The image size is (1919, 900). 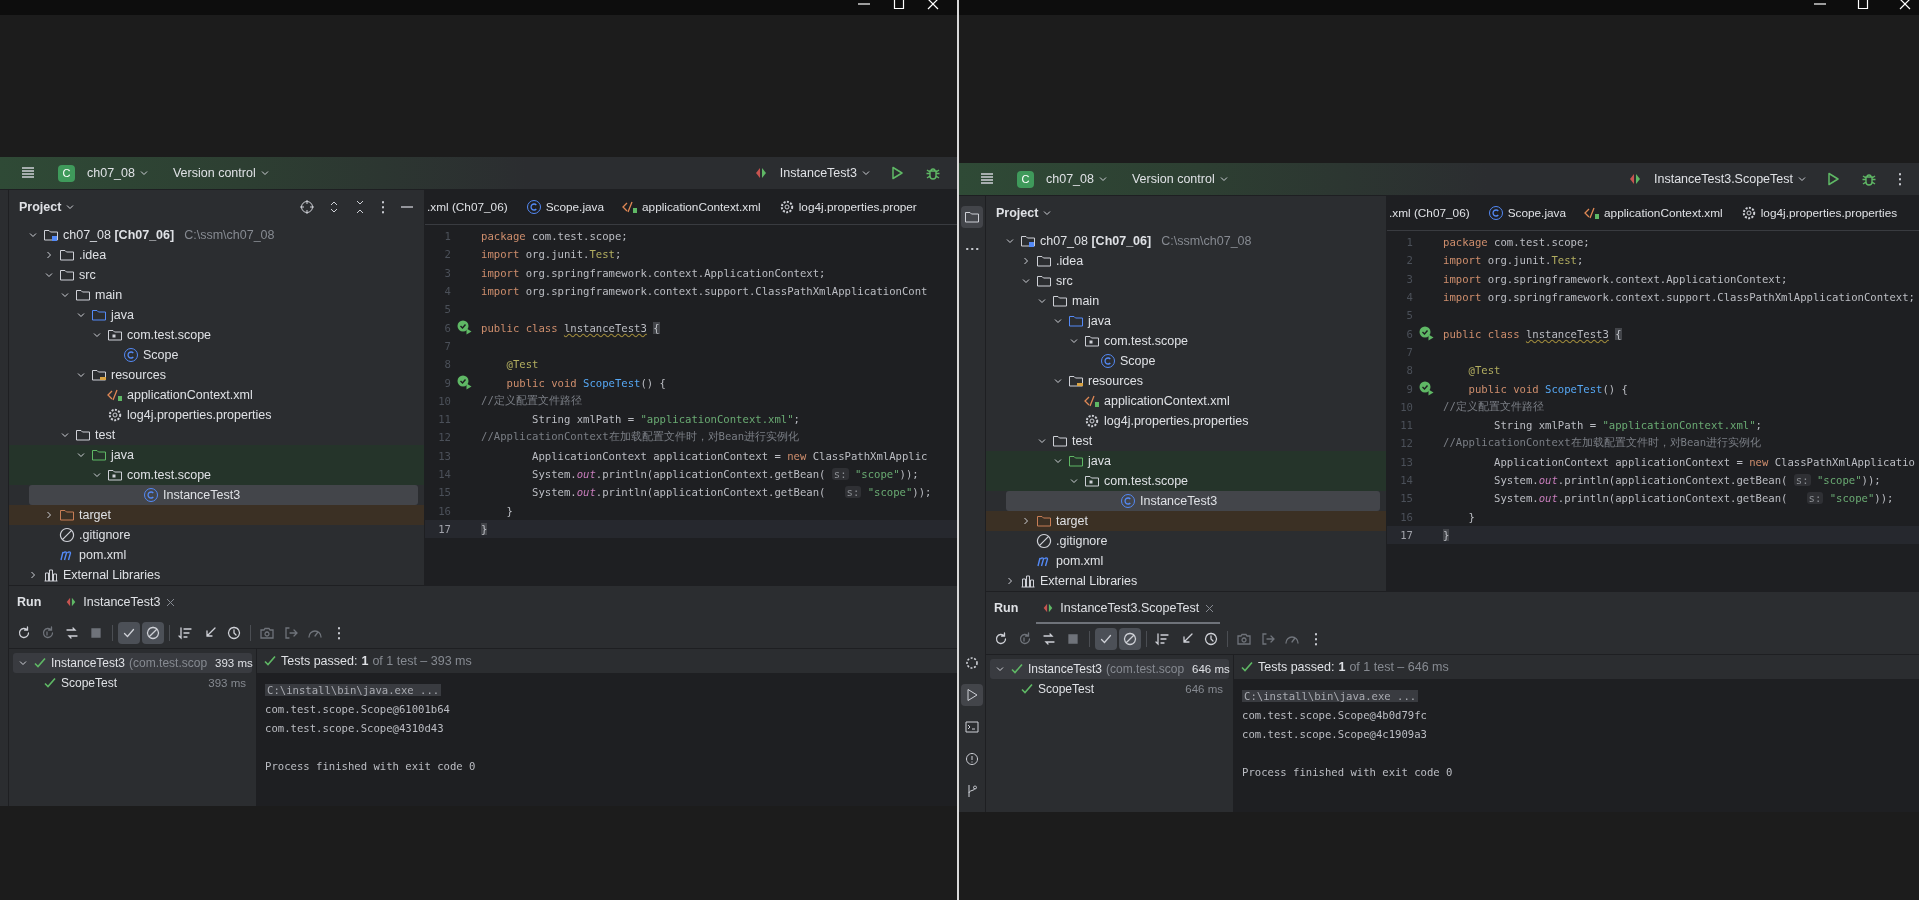 I want to click on test-tree-row: ScopeTest 646 ms, so click(x=1109, y=689).